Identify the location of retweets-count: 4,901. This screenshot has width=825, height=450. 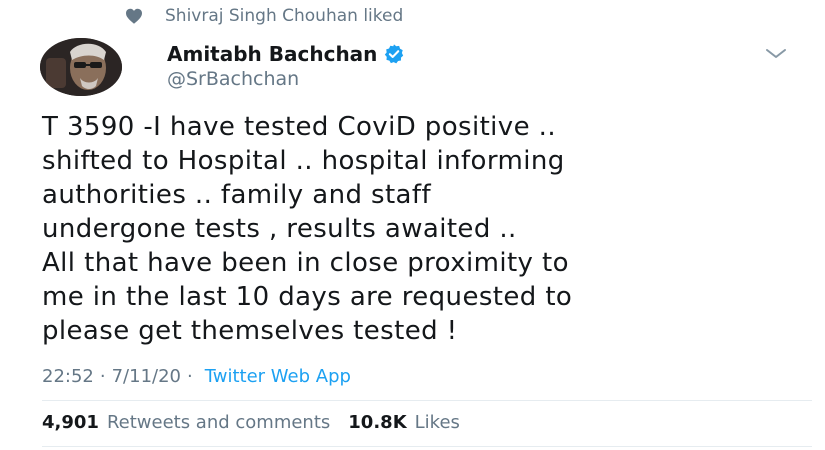
(70, 422).